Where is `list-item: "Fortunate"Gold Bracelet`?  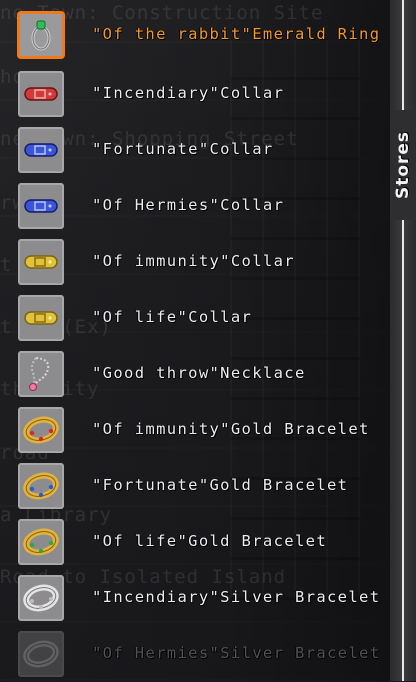 list-item: "Fortunate"Gold Bracelet is located at coordinates (195, 486).